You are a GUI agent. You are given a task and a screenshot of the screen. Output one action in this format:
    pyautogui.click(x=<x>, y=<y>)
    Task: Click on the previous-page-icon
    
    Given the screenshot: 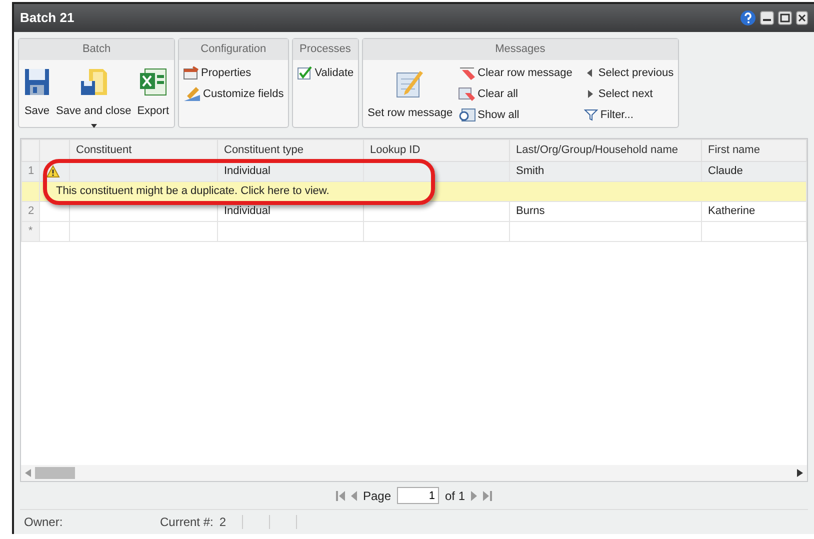 What is the action you would take?
    pyautogui.click(x=353, y=495)
    